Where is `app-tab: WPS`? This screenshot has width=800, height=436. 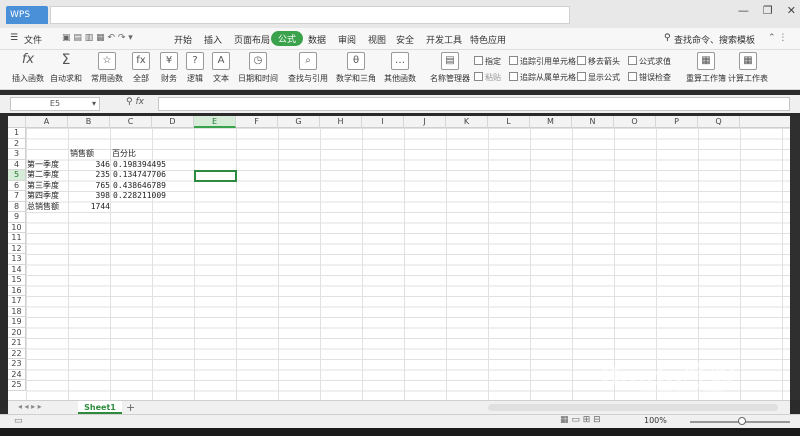 app-tab: WPS is located at coordinates (27, 15).